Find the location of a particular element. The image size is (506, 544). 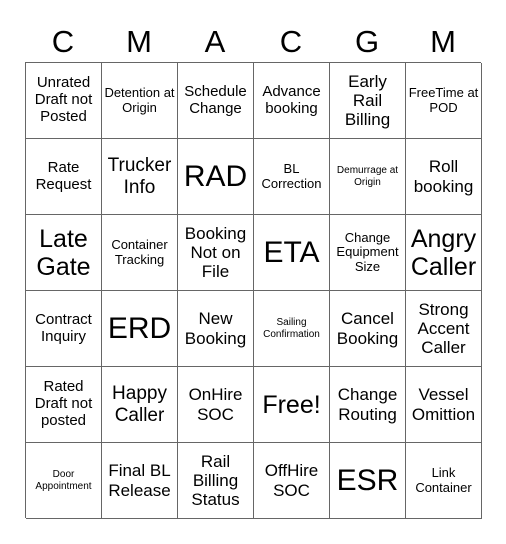

bingo-cell: Container Tracking is located at coordinates (140, 253).